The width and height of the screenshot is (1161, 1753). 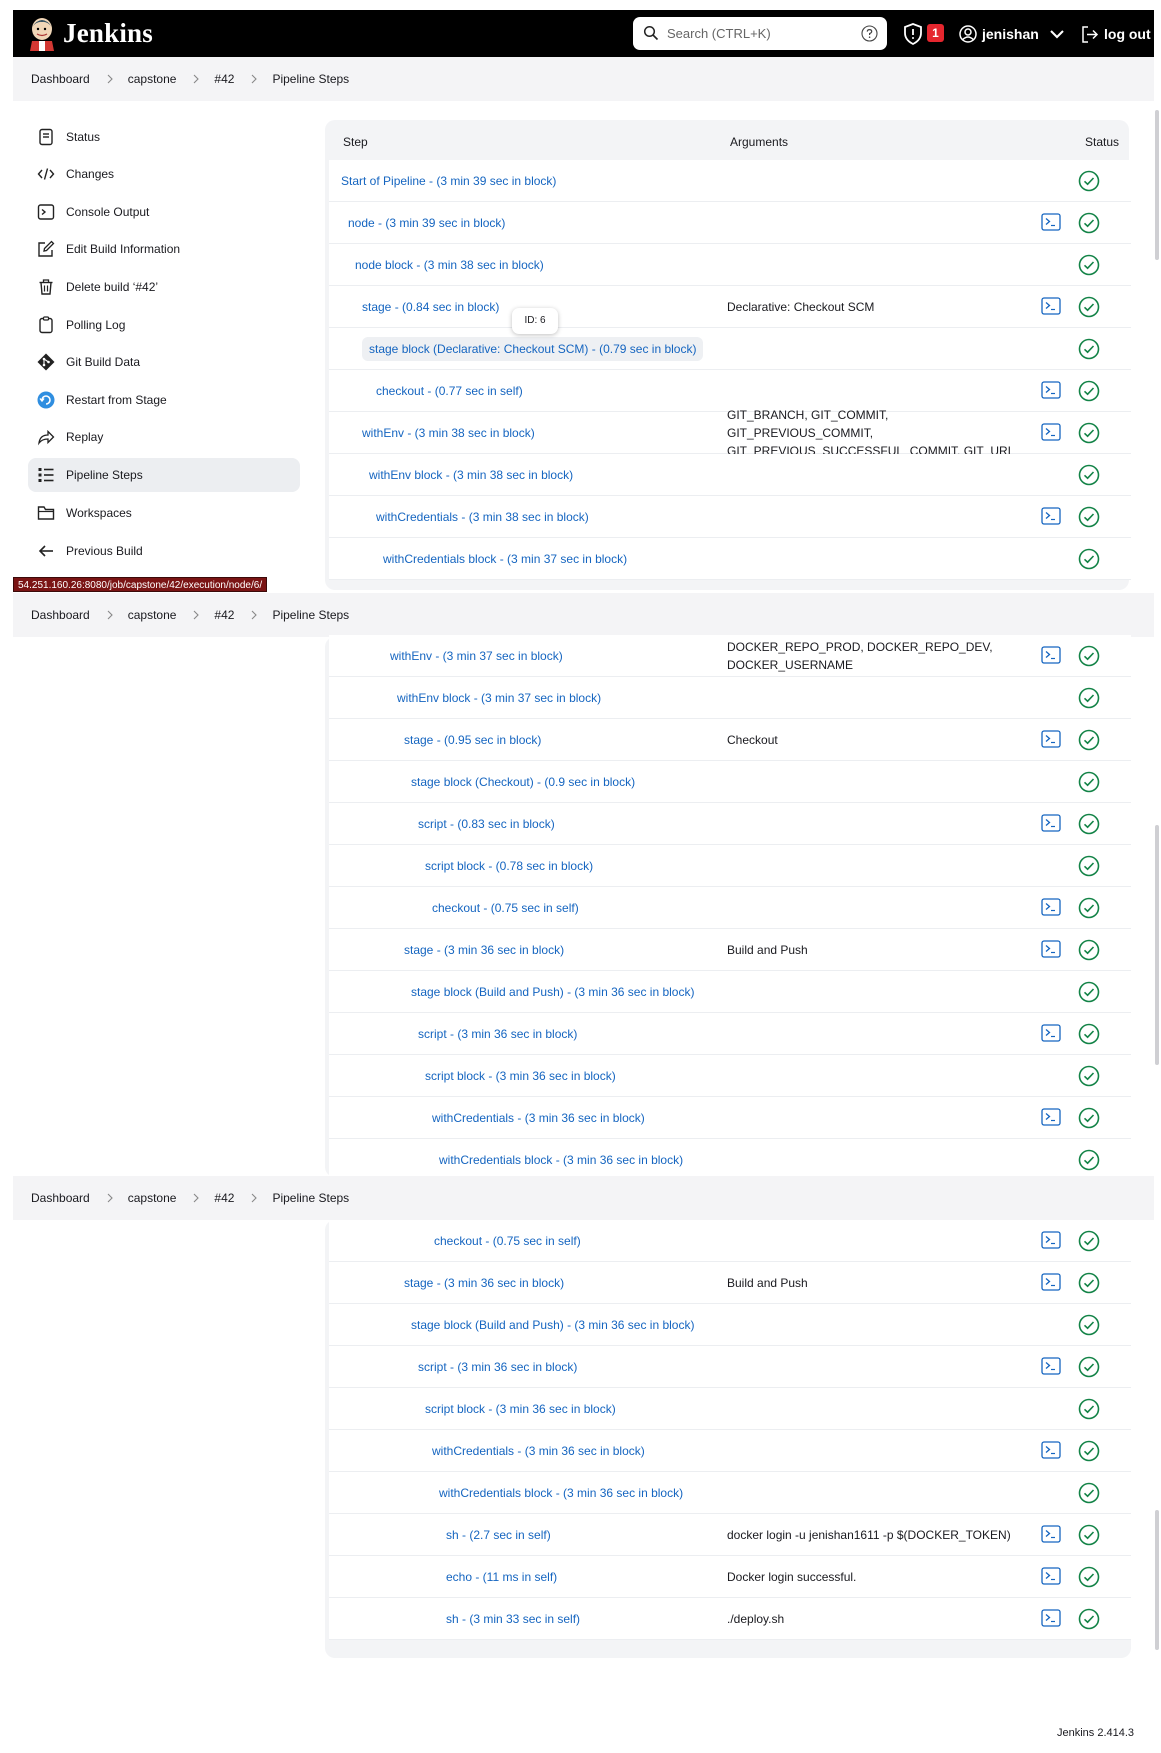 I want to click on step-link: withEnv - (3 min 38 sec in block), so click(x=448, y=433).